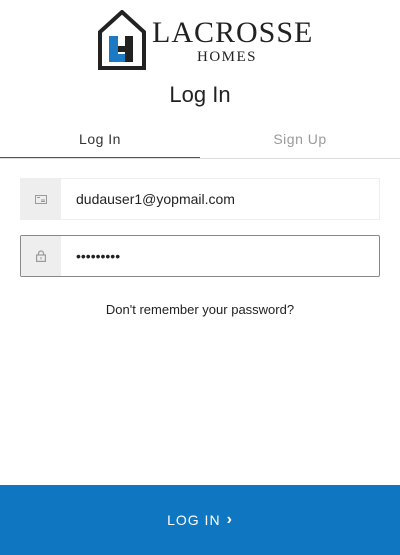 This screenshot has width=400, height=555. Describe the element at coordinates (41, 199) in the screenshot. I see `envelope-icon` at that location.